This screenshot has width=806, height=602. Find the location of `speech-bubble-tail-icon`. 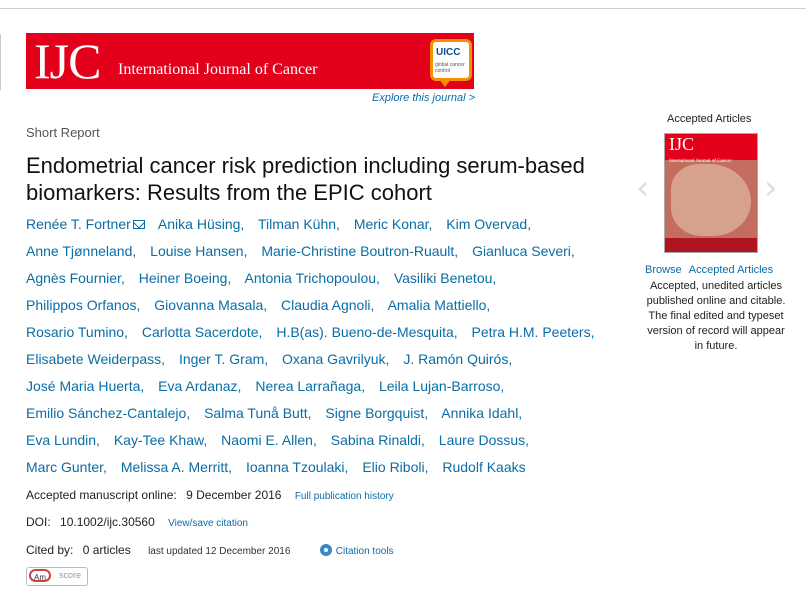

speech-bubble-tail-icon is located at coordinates (445, 83).